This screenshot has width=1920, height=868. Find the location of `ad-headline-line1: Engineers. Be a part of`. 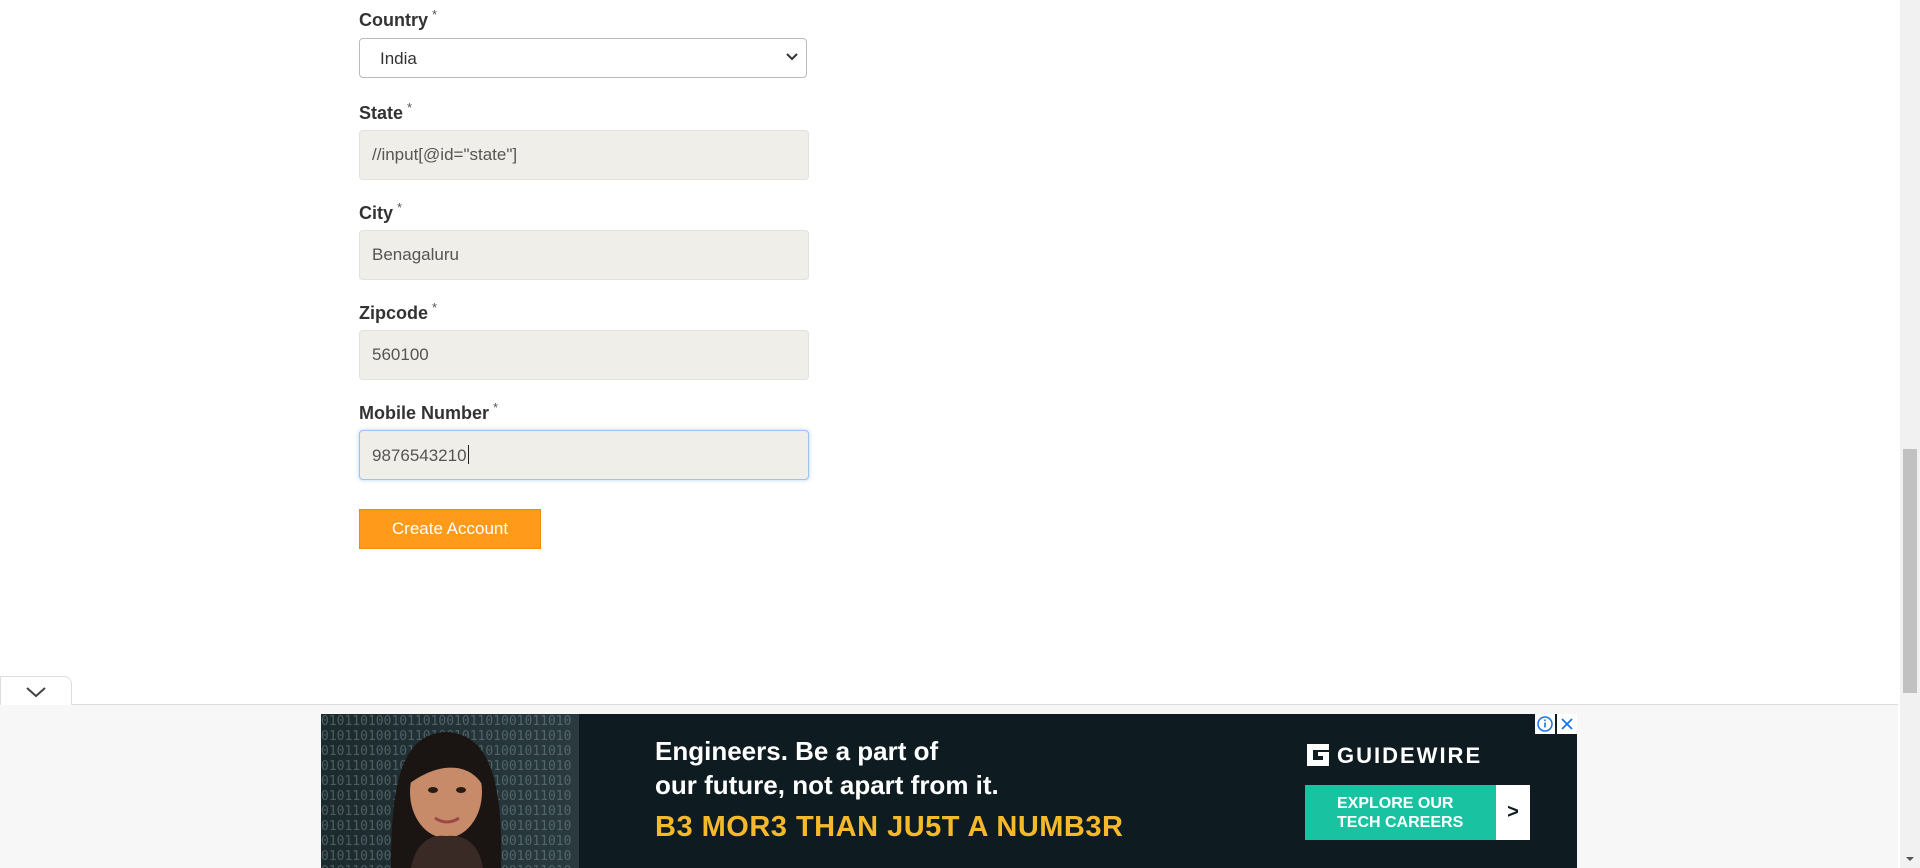

ad-headline-line1: Engineers. Be a part of is located at coordinates (797, 751).